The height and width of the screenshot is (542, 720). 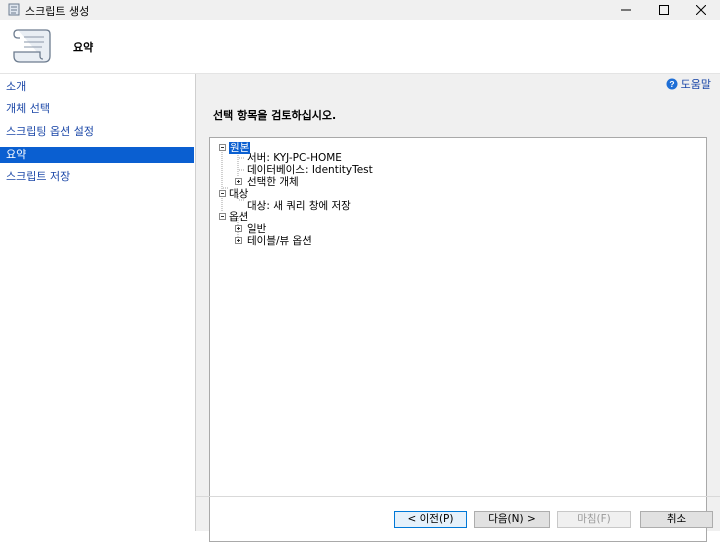 I want to click on title-bar: 스크립트 생성, so click(x=360, y=10).